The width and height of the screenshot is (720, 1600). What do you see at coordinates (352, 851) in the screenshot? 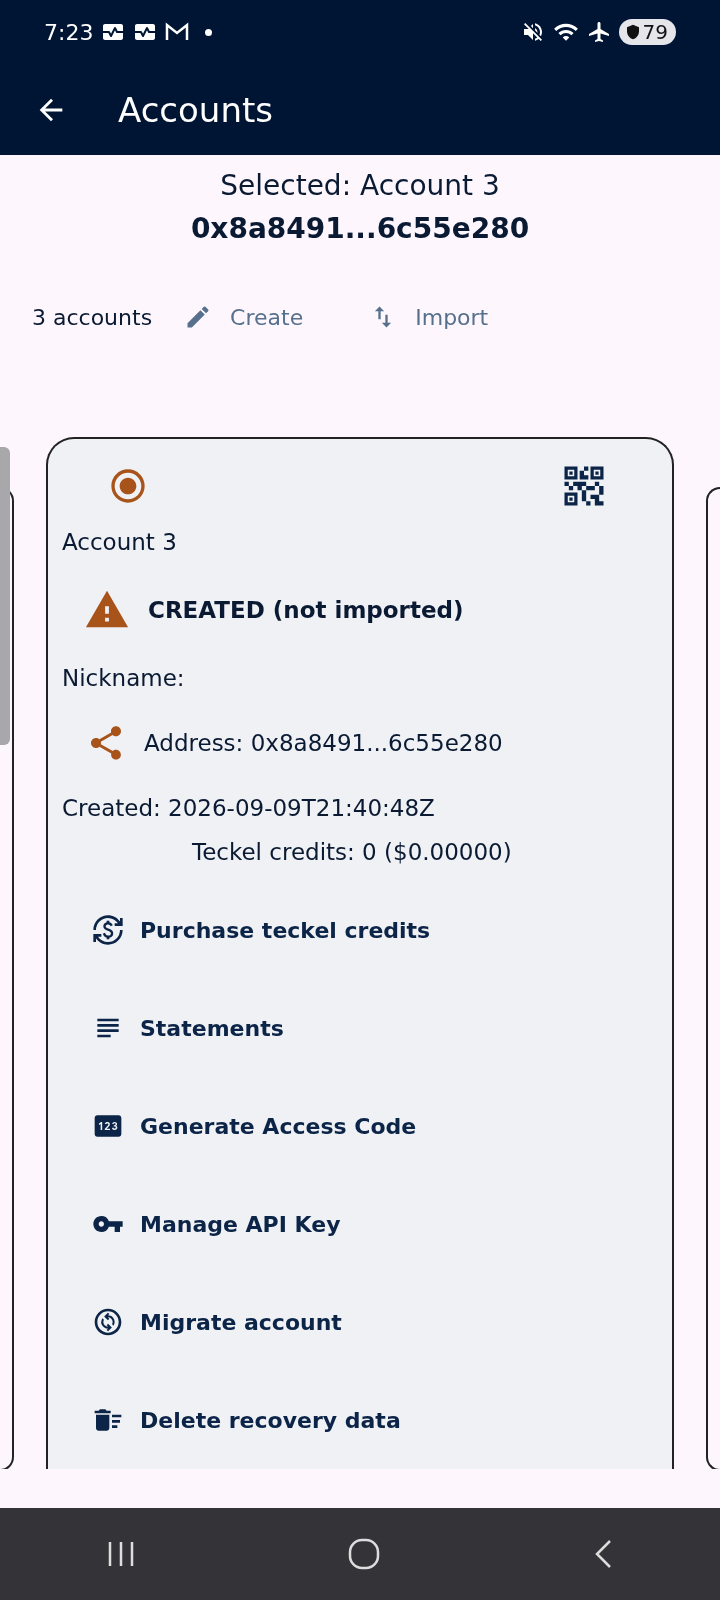
I see `credits-balance: Teckel credits: 0 ($0.00000)` at bounding box center [352, 851].